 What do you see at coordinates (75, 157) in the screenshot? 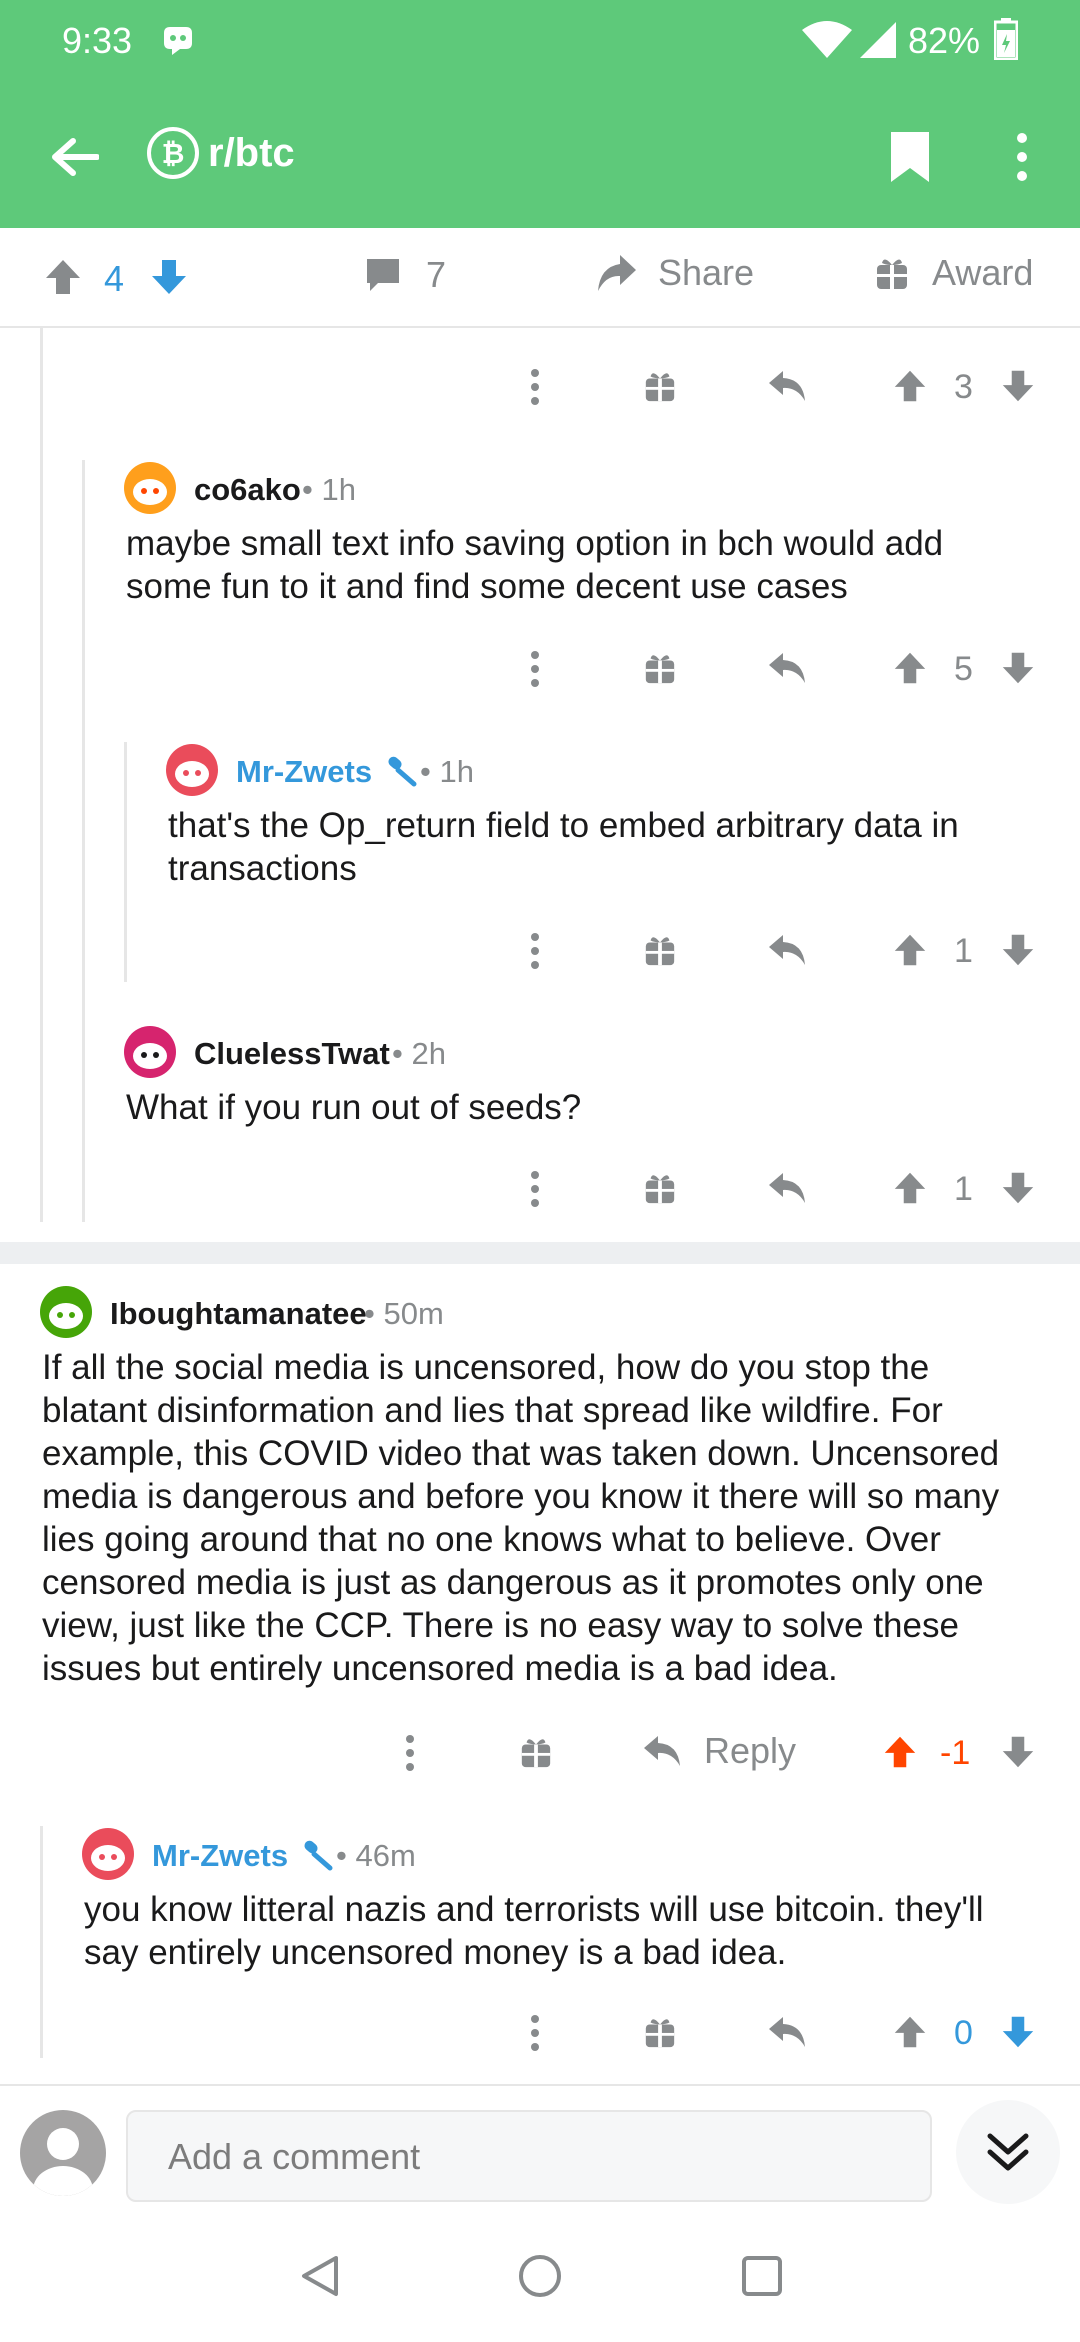
I see `back-button` at bounding box center [75, 157].